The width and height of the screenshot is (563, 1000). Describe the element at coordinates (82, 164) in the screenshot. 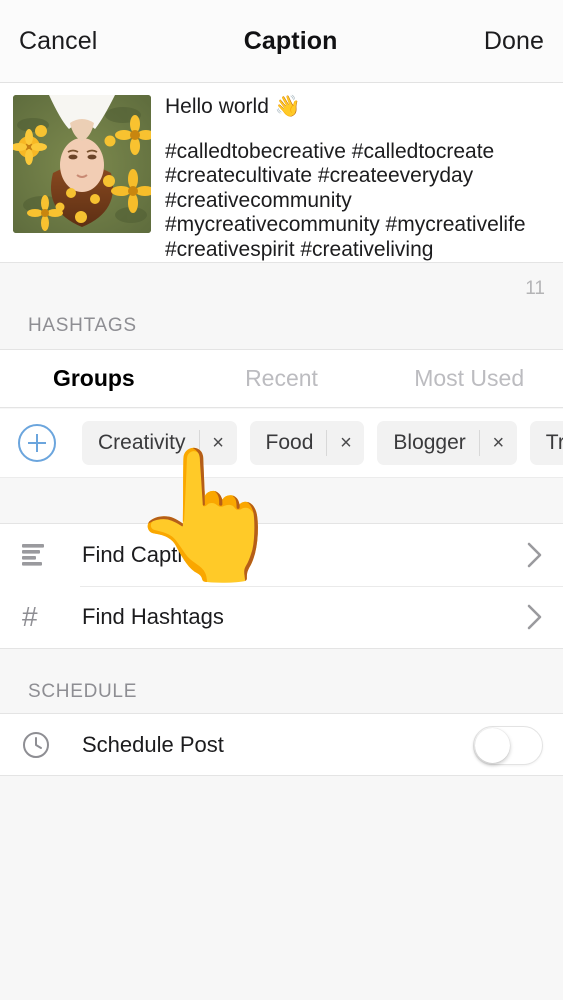

I see `post-thumbnail` at that location.